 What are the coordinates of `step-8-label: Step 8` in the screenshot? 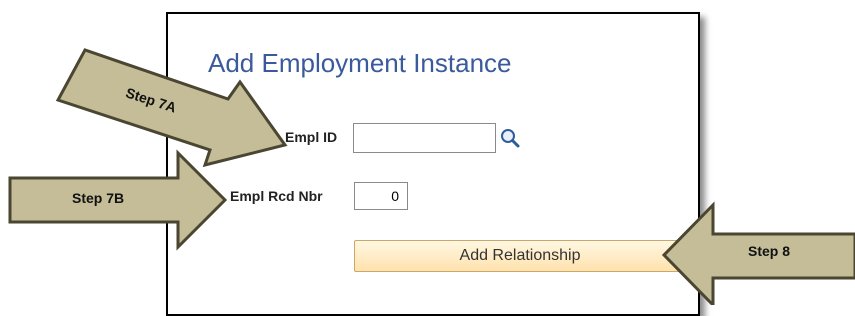 It's located at (769, 251).